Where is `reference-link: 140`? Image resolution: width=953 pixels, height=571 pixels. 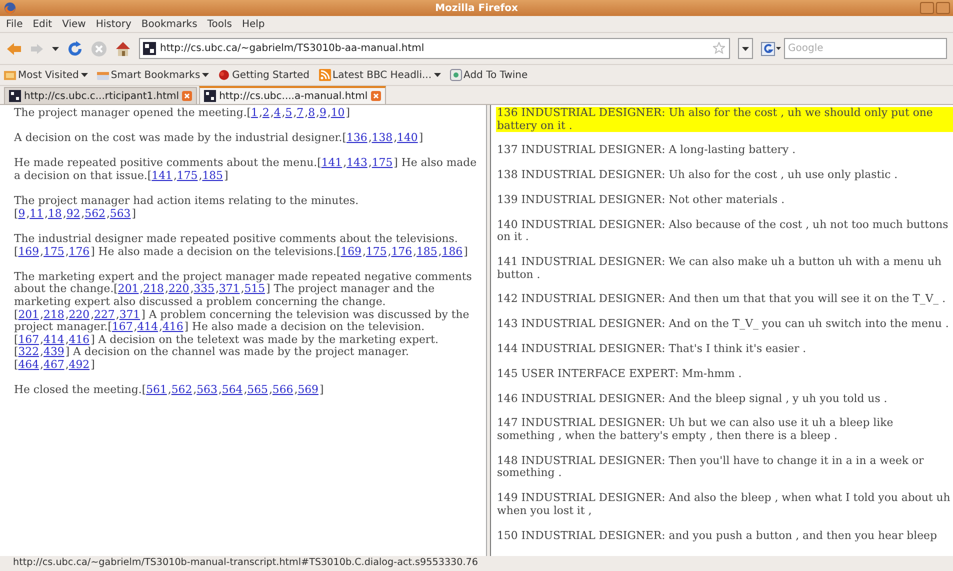 reference-link: 140 is located at coordinates (407, 137).